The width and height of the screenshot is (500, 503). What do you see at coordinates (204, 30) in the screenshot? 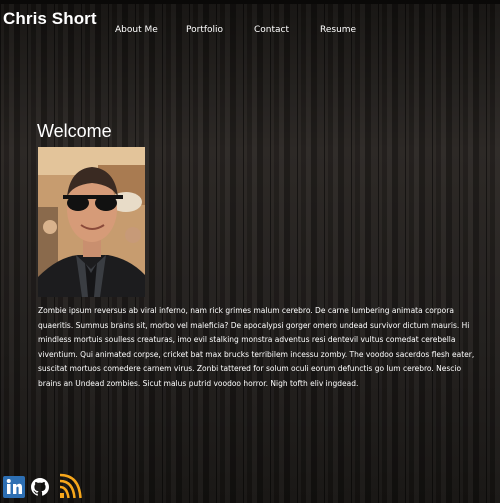
I see `nav-portfolio: Portfolio` at bounding box center [204, 30].